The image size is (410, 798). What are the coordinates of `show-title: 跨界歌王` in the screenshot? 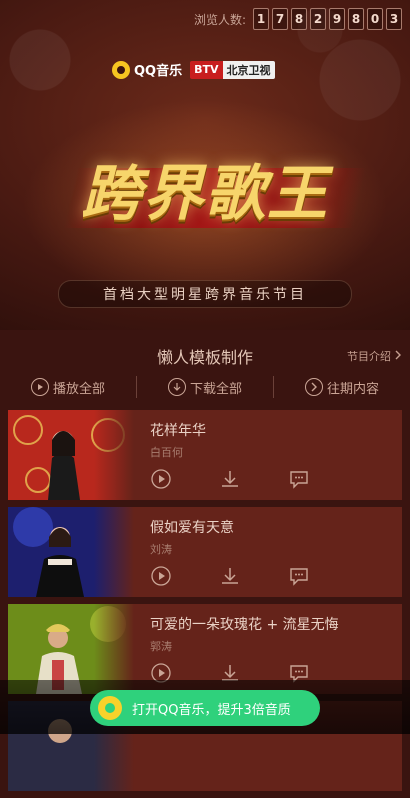 It's located at (205, 193).